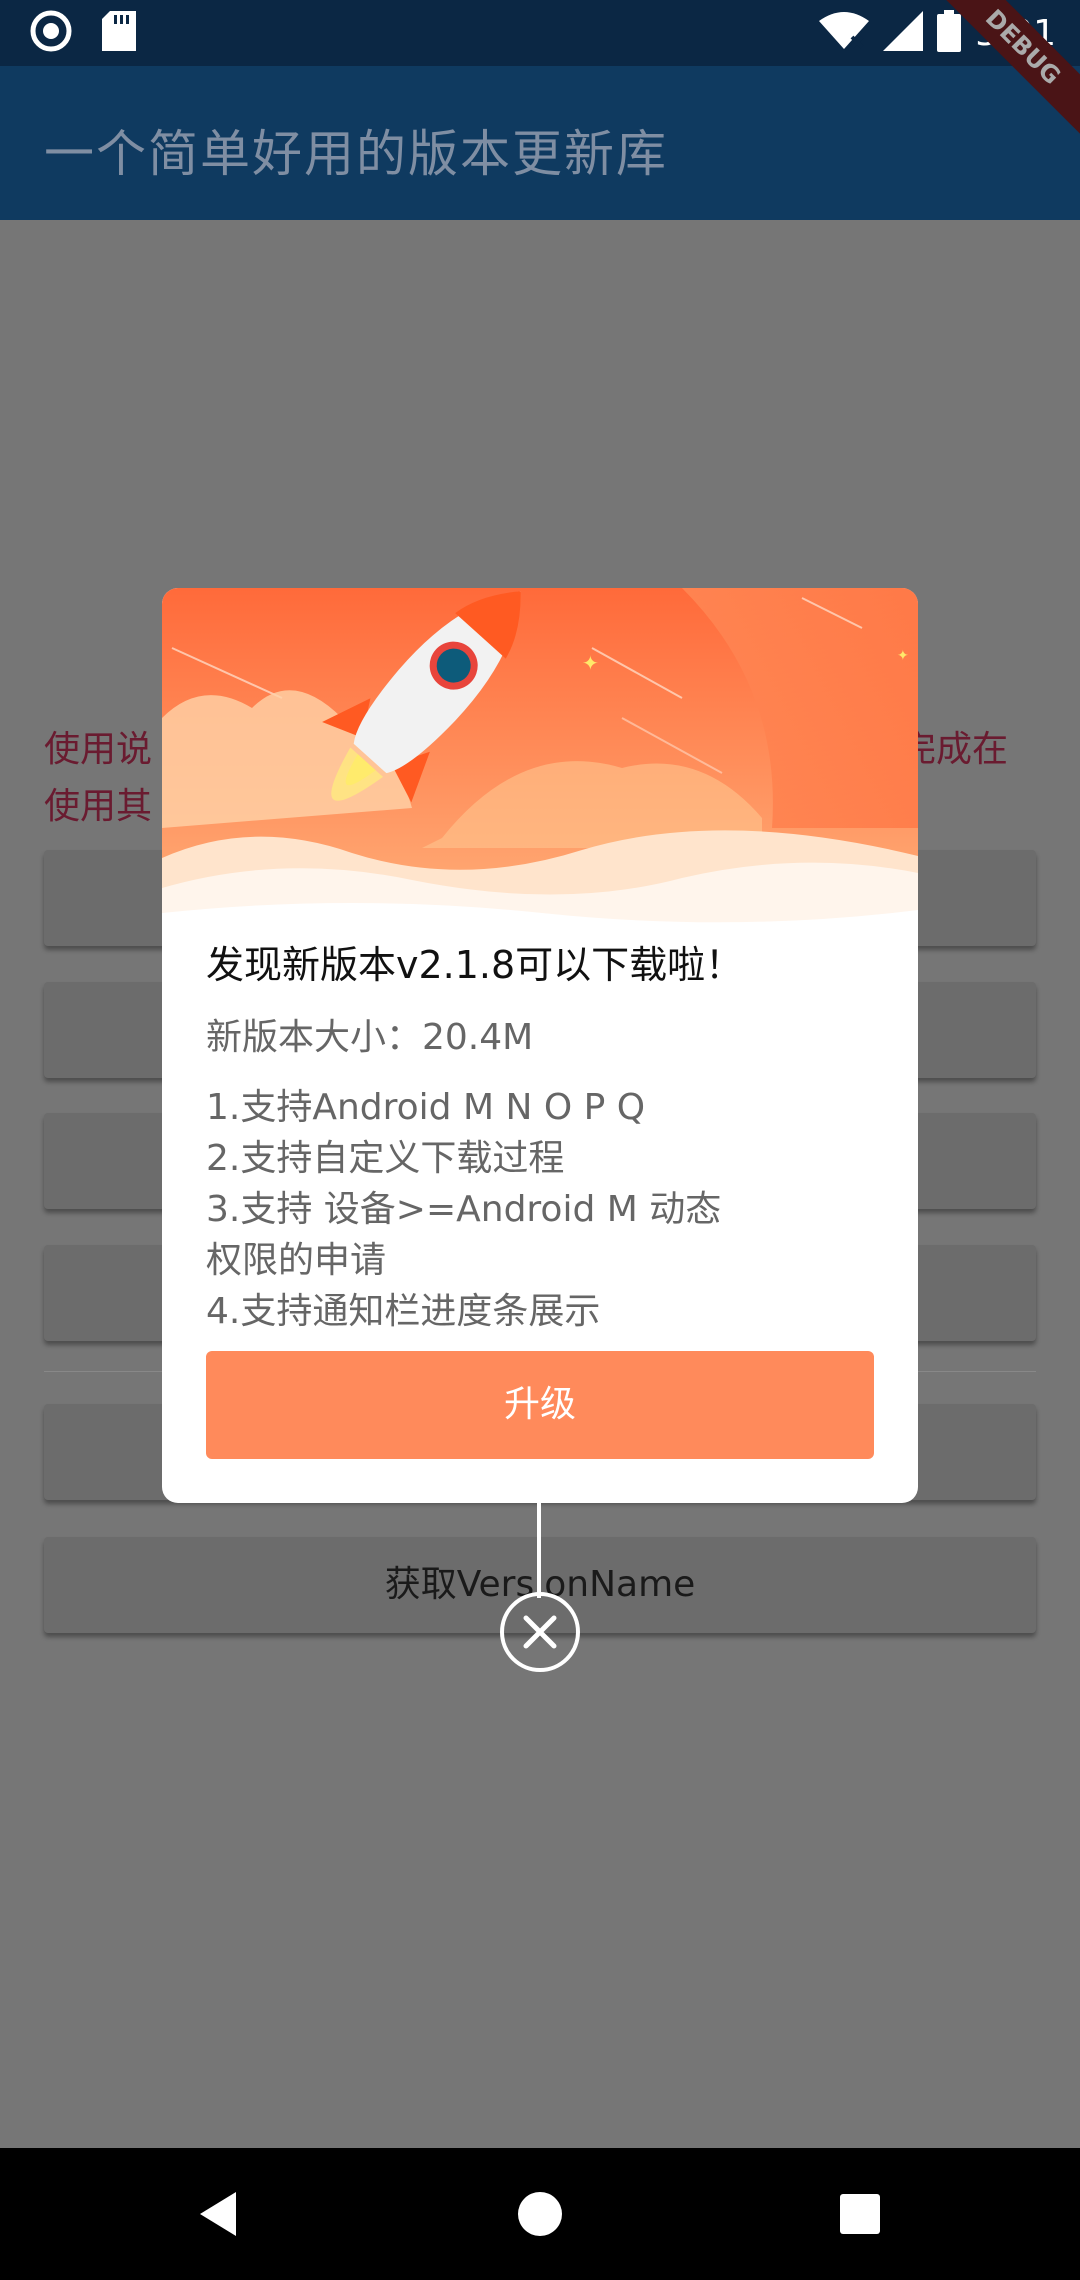 The height and width of the screenshot is (2280, 1080). I want to click on back-button, so click(220, 2214).